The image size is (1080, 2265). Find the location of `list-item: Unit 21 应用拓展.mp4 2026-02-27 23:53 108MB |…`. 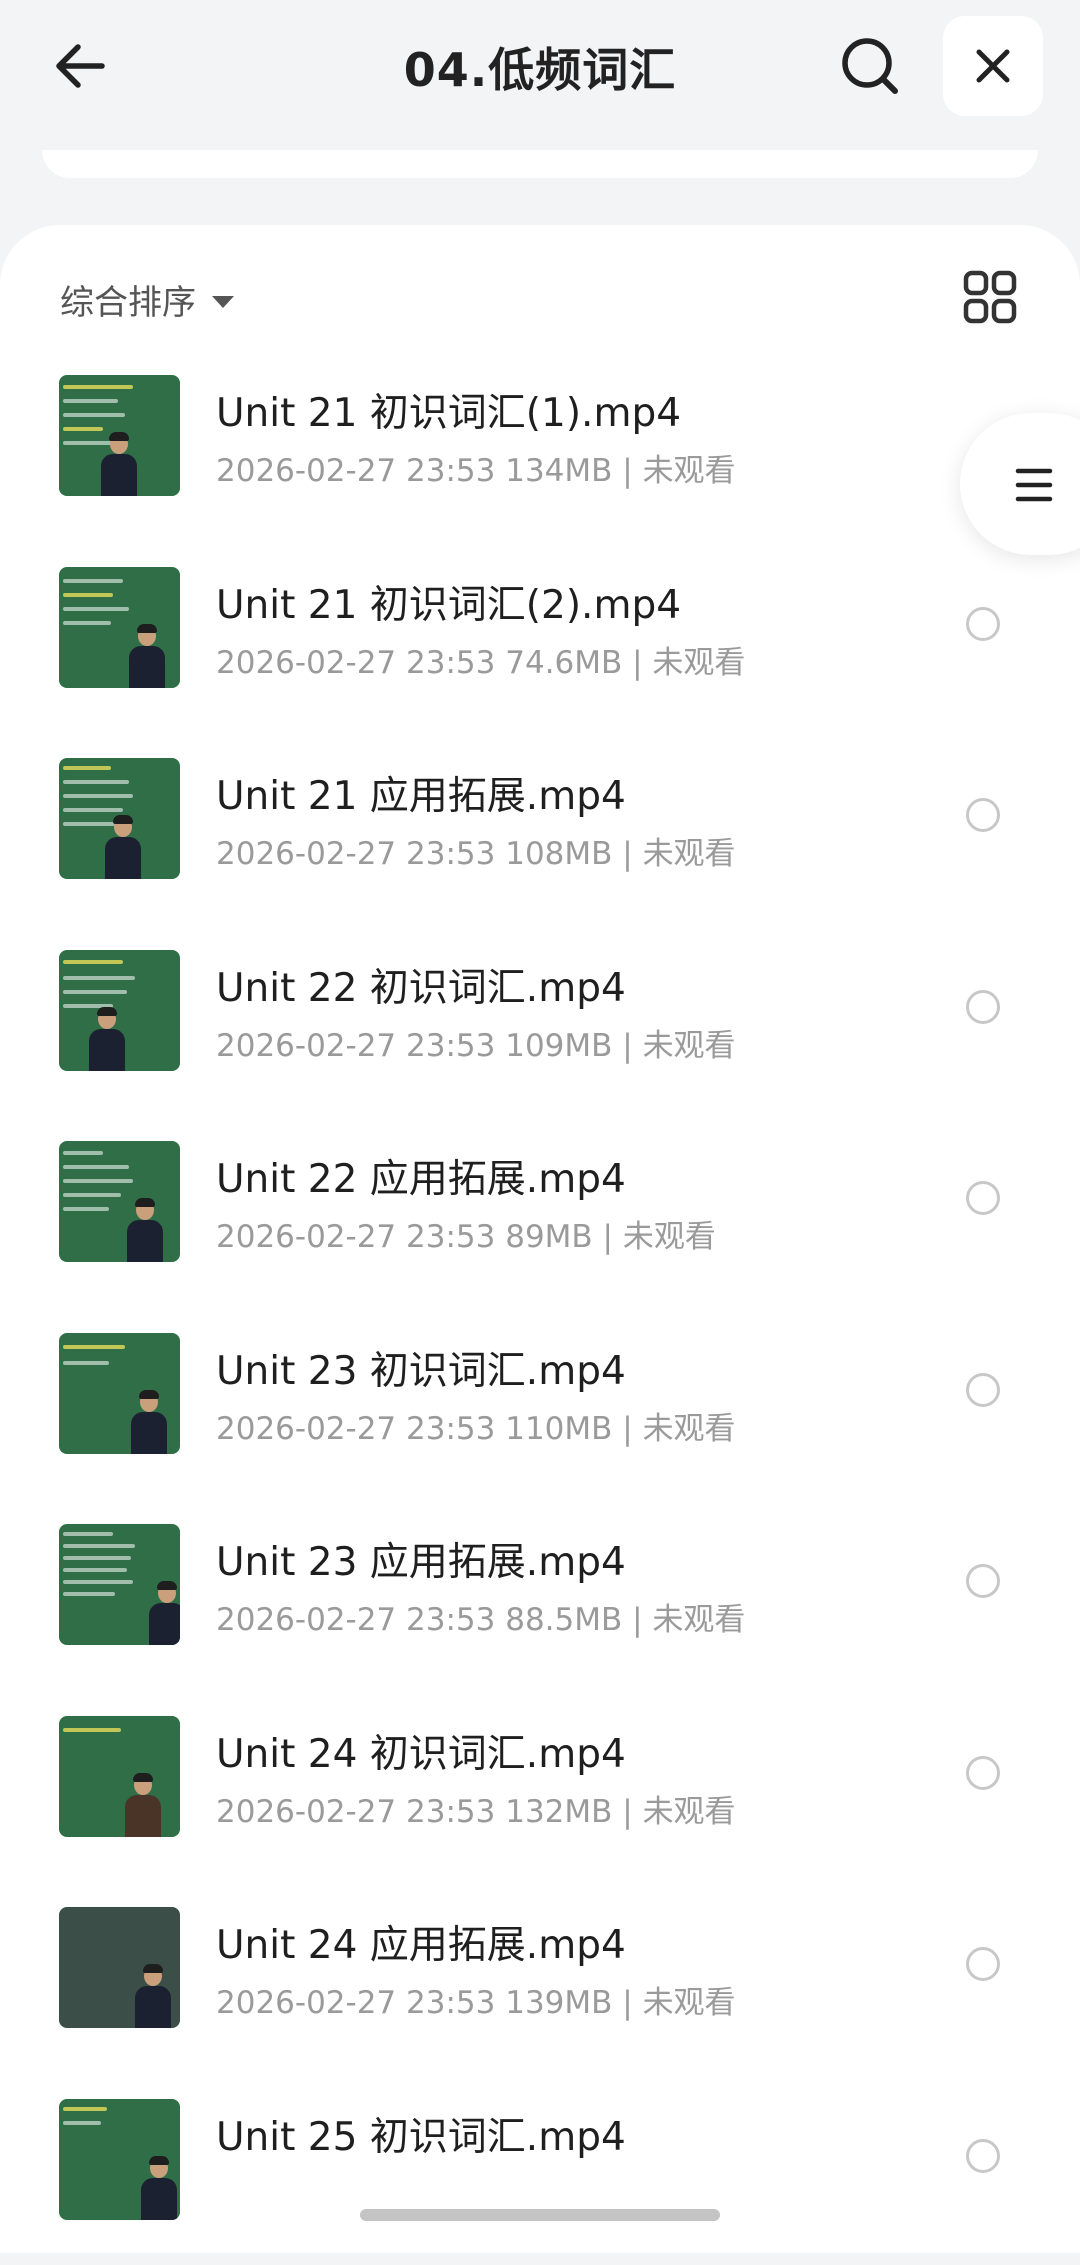

list-item: Unit 21 应用拓展.mp4 2026-02-27 23:53 108MB |… is located at coordinates (540, 829).